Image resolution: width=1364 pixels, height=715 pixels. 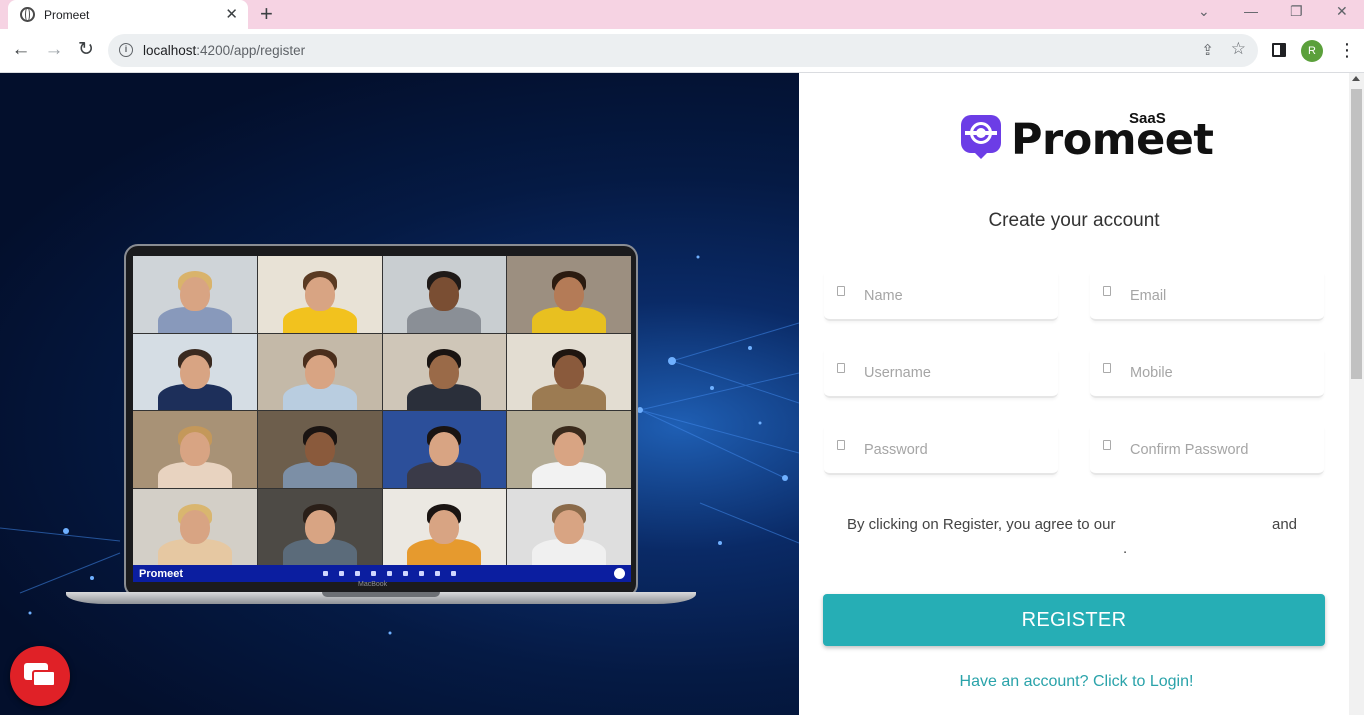 What do you see at coordinates (619, 573) in the screenshot?
I see `end-call-icon` at bounding box center [619, 573].